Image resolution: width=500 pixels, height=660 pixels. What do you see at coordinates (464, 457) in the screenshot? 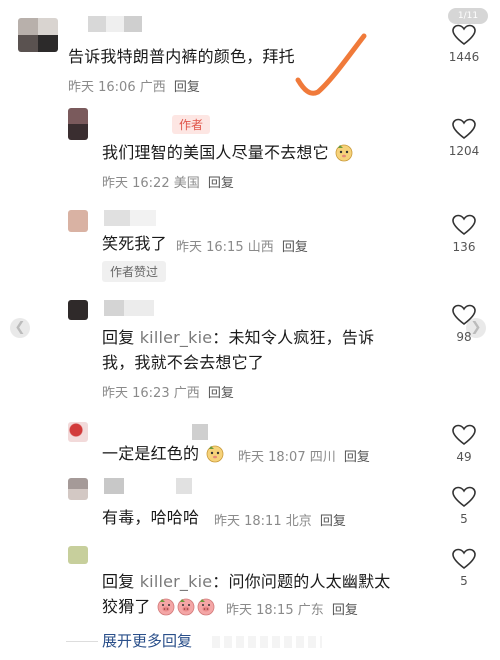
I see `like-count: 49` at bounding box center [464, 457].